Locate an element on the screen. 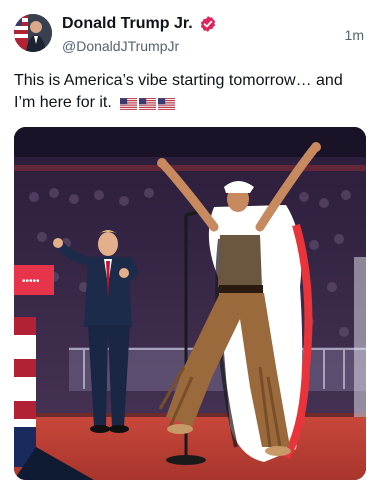 This screenshot has width=380, height=500. flag-emoji-group is located at coordinates (148, 104).